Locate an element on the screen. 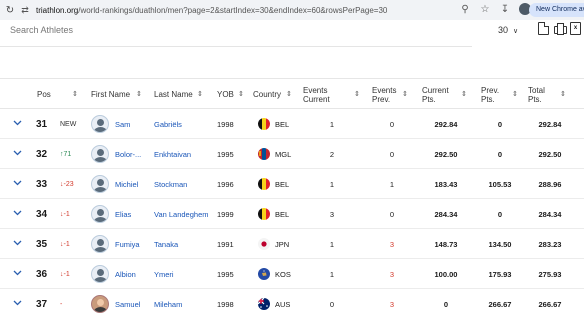 Image resolution: width=584 pixels, height=315 pixels. total-pts-cell: 292.50 is located at coordinates (550, 154).